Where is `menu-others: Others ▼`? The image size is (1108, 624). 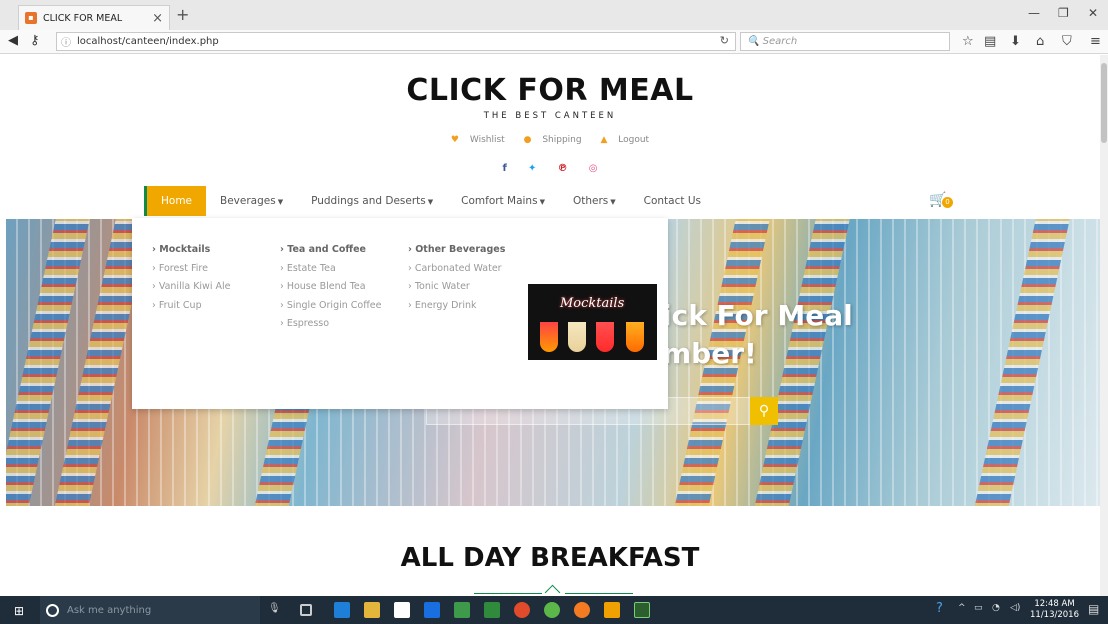
menu-others: Others ▼ is located at coordinates (594, 201).